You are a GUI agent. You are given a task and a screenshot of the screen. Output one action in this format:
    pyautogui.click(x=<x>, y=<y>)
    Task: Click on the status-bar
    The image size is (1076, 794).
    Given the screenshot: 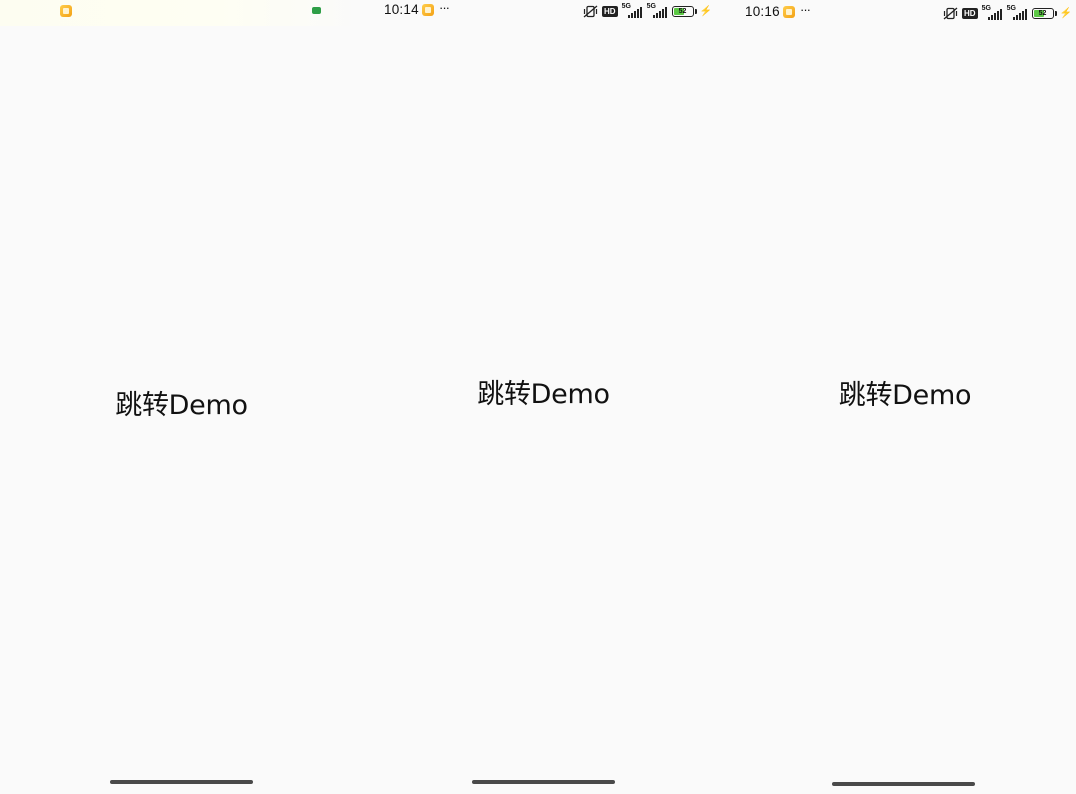 What is the action you would take?
    pyautogui.click(x=181, y=13)
    